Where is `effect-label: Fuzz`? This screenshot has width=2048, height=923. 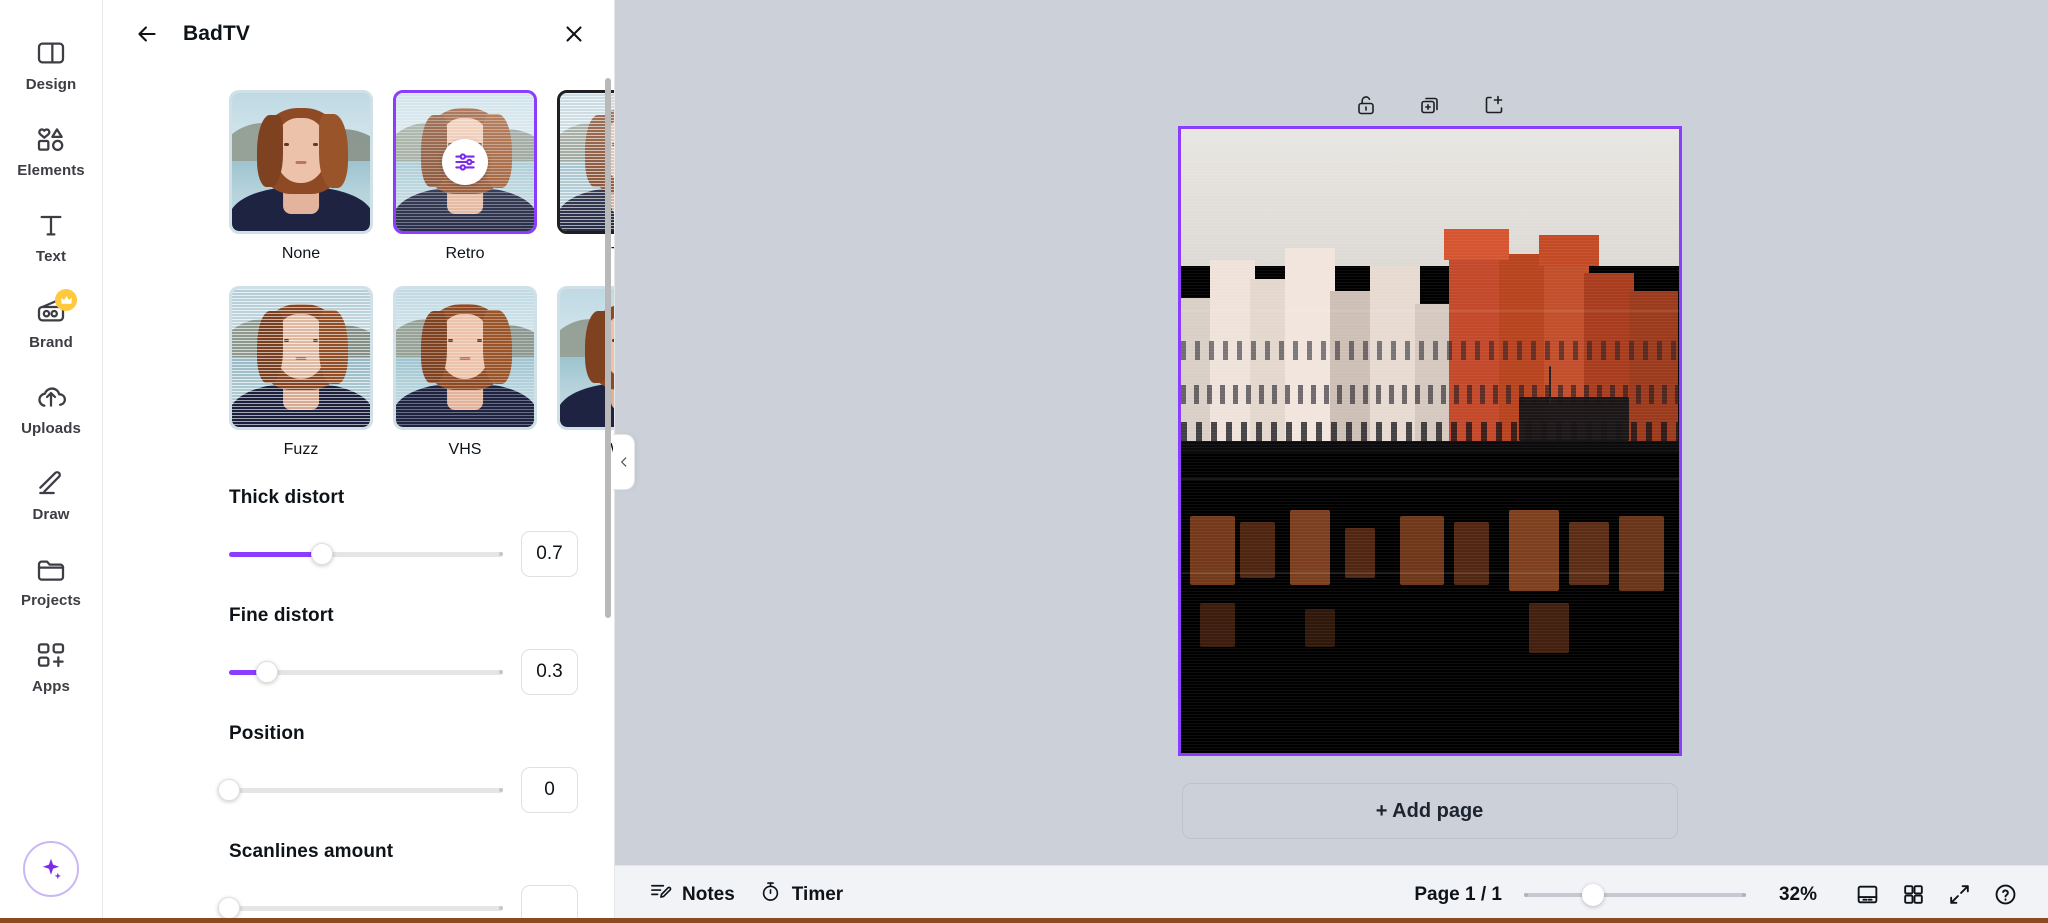
effect-label: Fuzz is located at coordinates (301, 449).